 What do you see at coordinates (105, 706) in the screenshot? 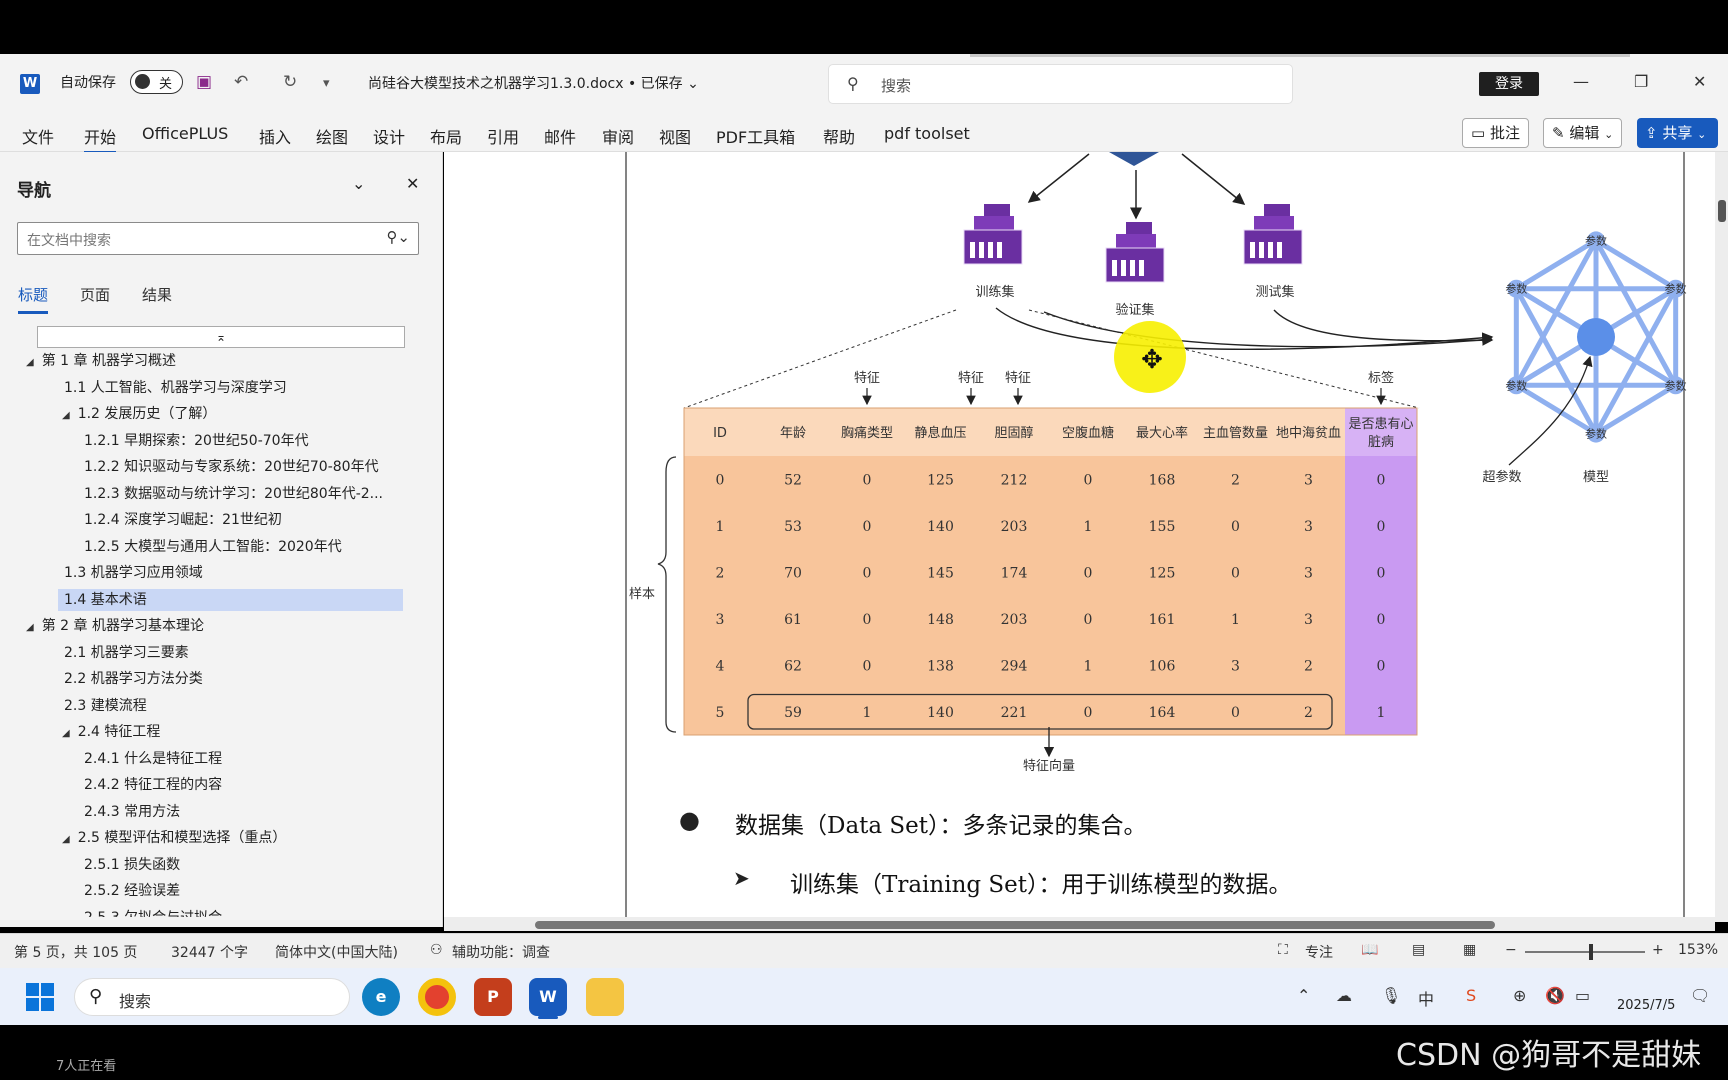
I see `nav-heading-item: 2.3 建模流程` at bounding box center [105, 706].